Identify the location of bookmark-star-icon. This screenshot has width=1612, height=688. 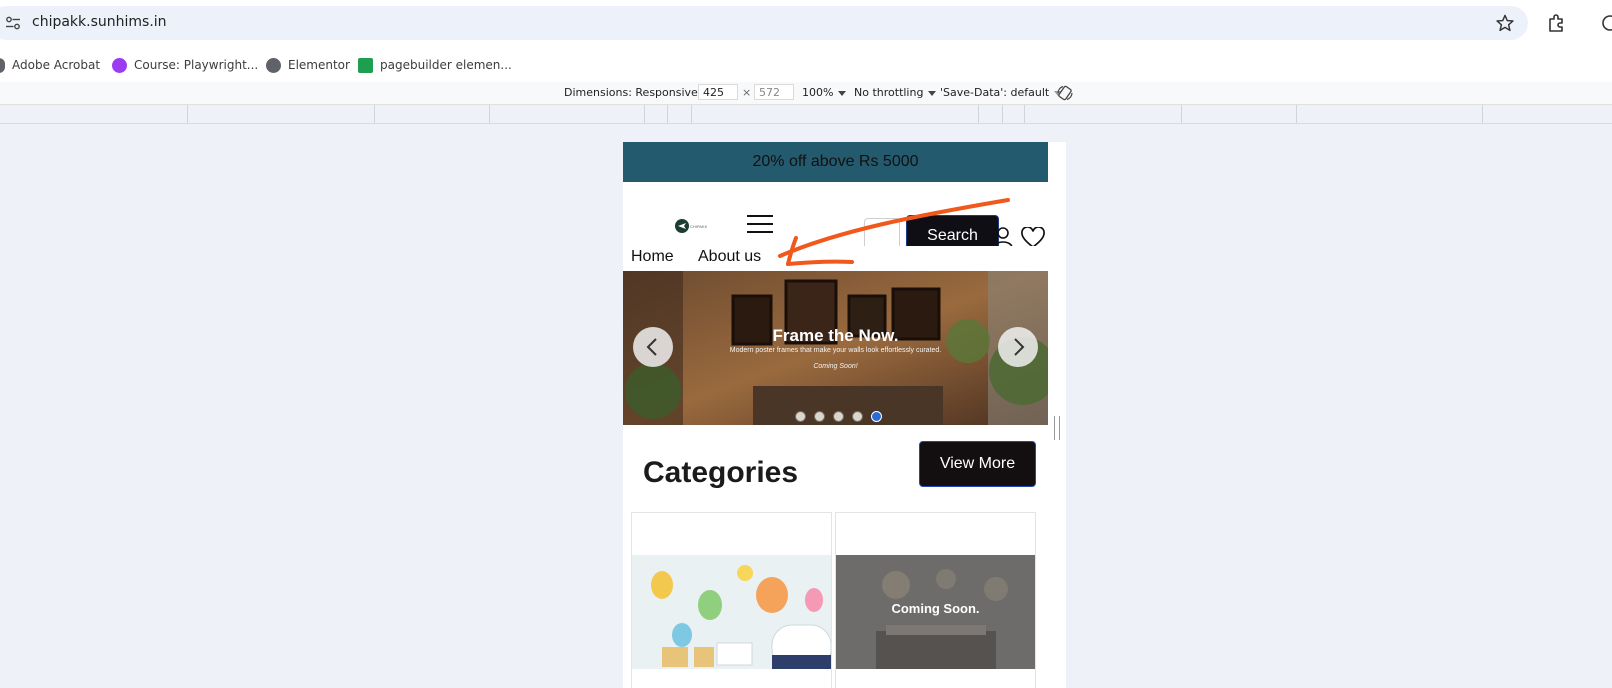
(1505, 23).